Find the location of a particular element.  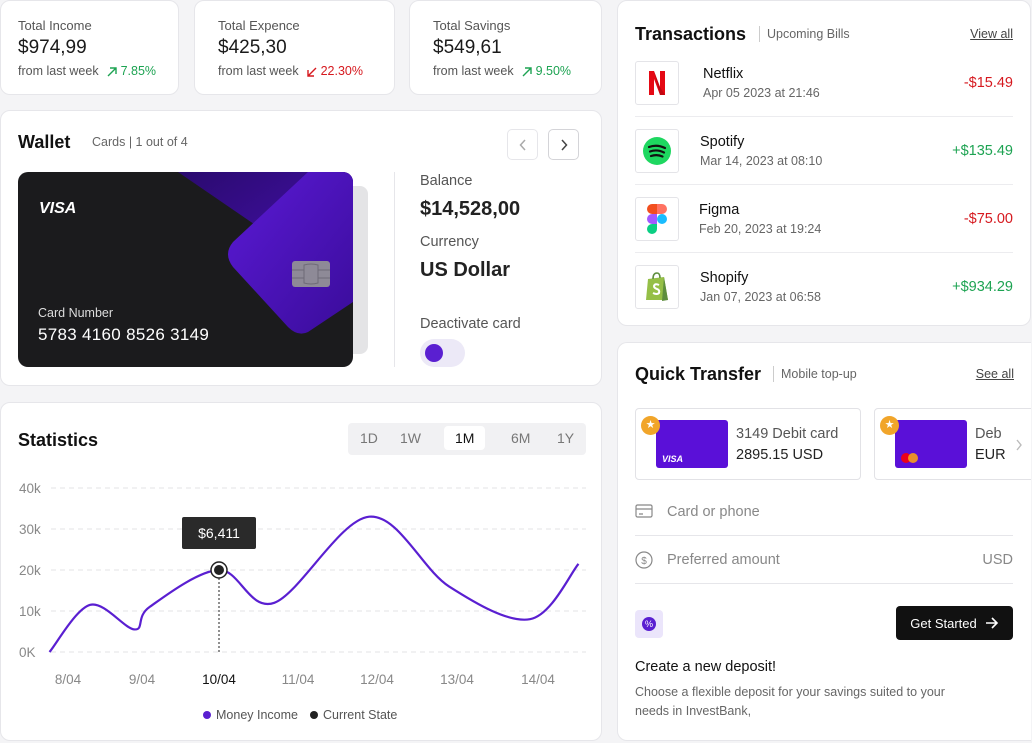

legend-dot-current-state is located at coordinates (313, 715).